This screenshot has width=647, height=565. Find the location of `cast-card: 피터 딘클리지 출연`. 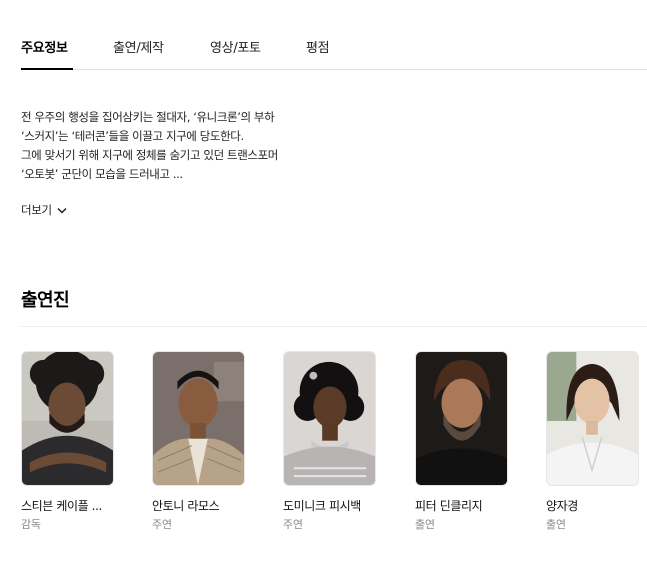

cast-card: 피터 딘클리지 출연 is located at coordinates (461, 441).